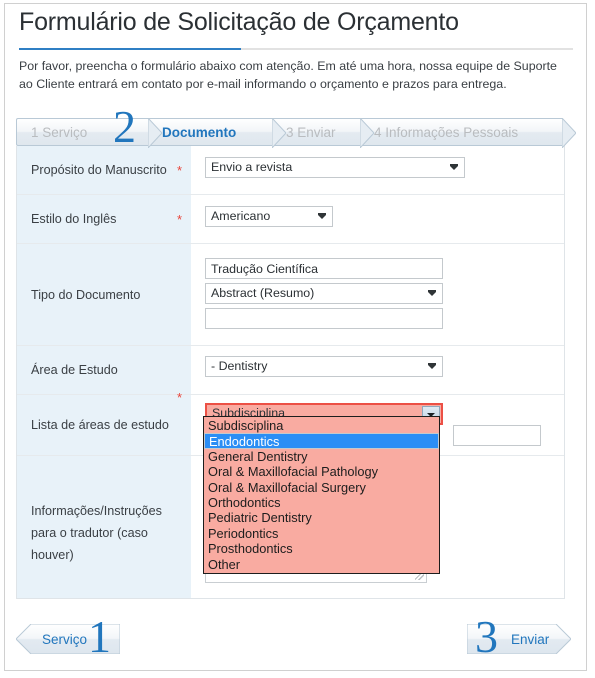 This screenshot has width=595, height=678. I want to click on field-label-cell: Estilo do Inglês *, so click(104, 219).